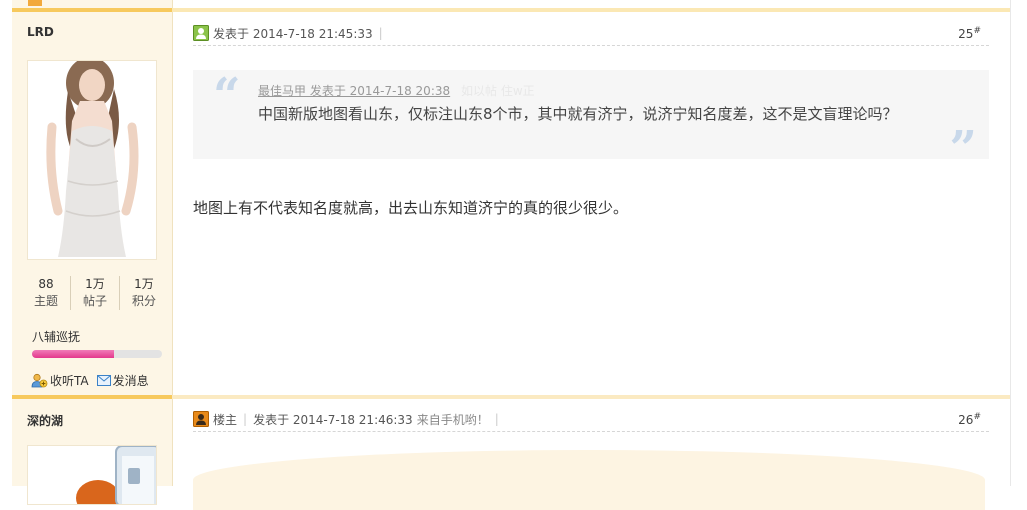 This screenshot has height=510, width=1027. What do you see at coordinates (225, 419) in the screenshot?
I see `author-role: 楼主` at bounding box center [225, 419].